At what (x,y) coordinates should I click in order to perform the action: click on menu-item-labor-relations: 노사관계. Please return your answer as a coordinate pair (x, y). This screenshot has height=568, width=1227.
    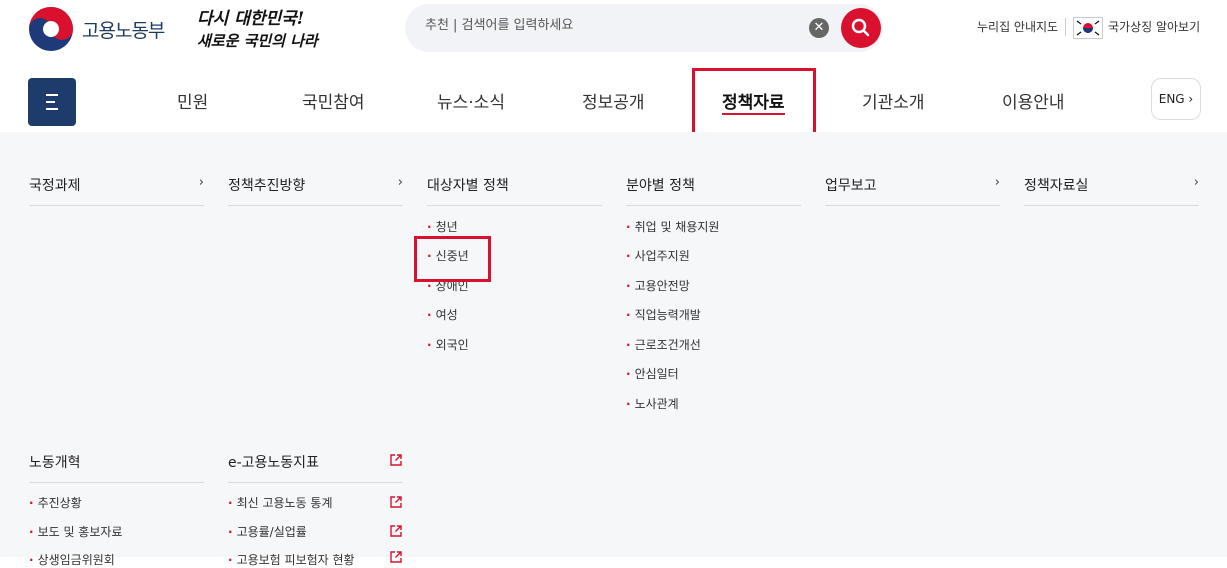
    Looking at the image, I should click on (652, 403).